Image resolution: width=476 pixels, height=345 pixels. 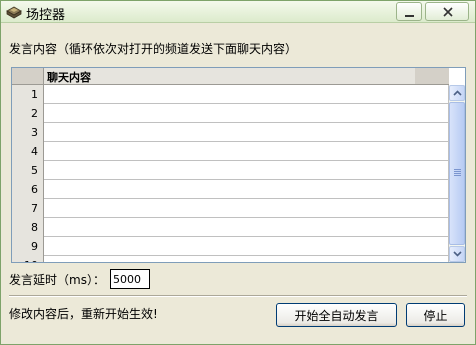 What do you see at coordinates (14, 12) in the screenshot?
I see `folder-tray-icon` at bounding box center [14, 12].